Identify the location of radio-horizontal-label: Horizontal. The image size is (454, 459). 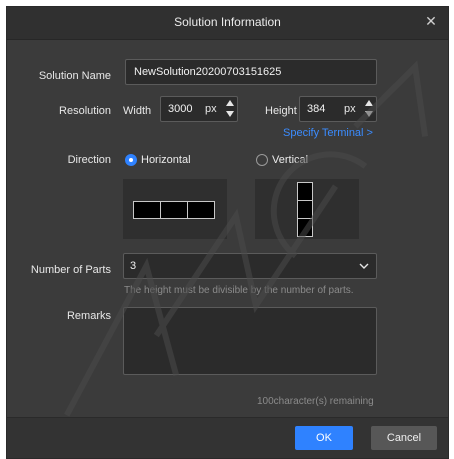
(166, 160).